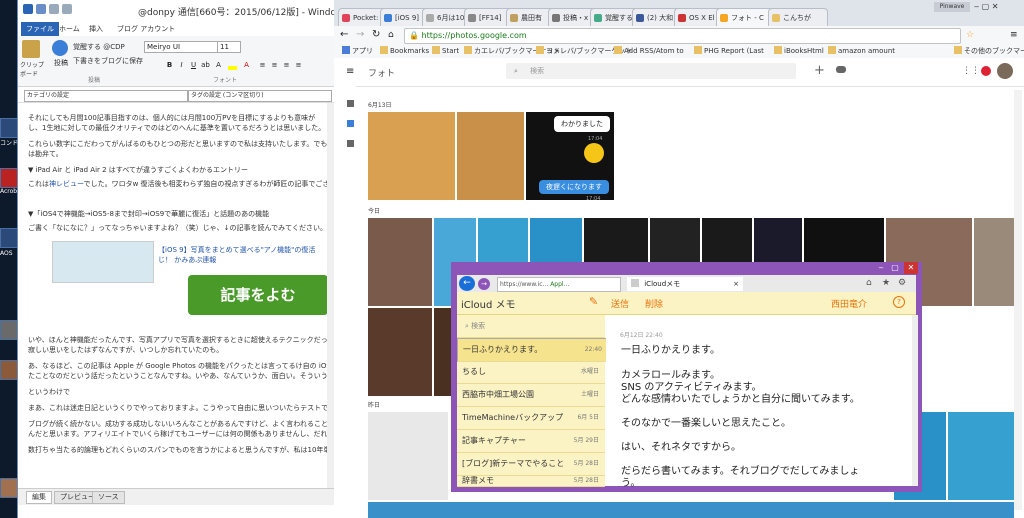 The width and height of the screenshot is (1024, 518). I want to click on note-item: ちるし 水曜日, so click(531, 372).